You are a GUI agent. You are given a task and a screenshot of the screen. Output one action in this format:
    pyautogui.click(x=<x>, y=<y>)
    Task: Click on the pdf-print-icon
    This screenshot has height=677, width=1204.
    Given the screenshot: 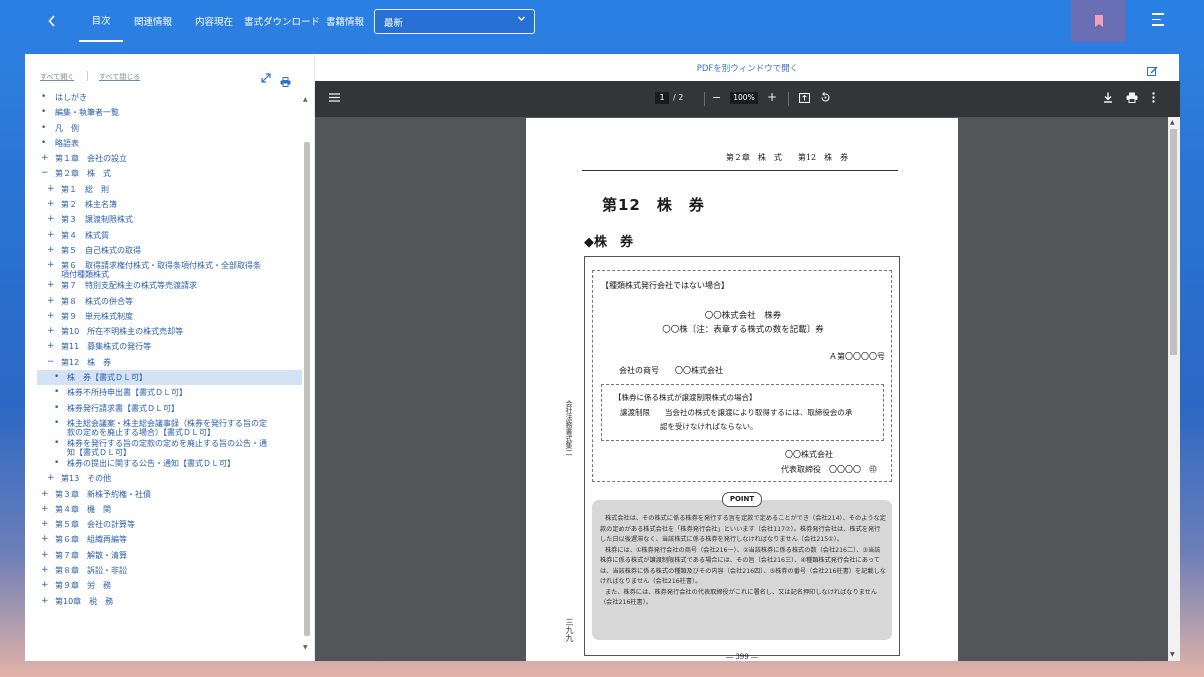 What is the action you would take?
    pyautogui.click(x=1132, y=98)
    